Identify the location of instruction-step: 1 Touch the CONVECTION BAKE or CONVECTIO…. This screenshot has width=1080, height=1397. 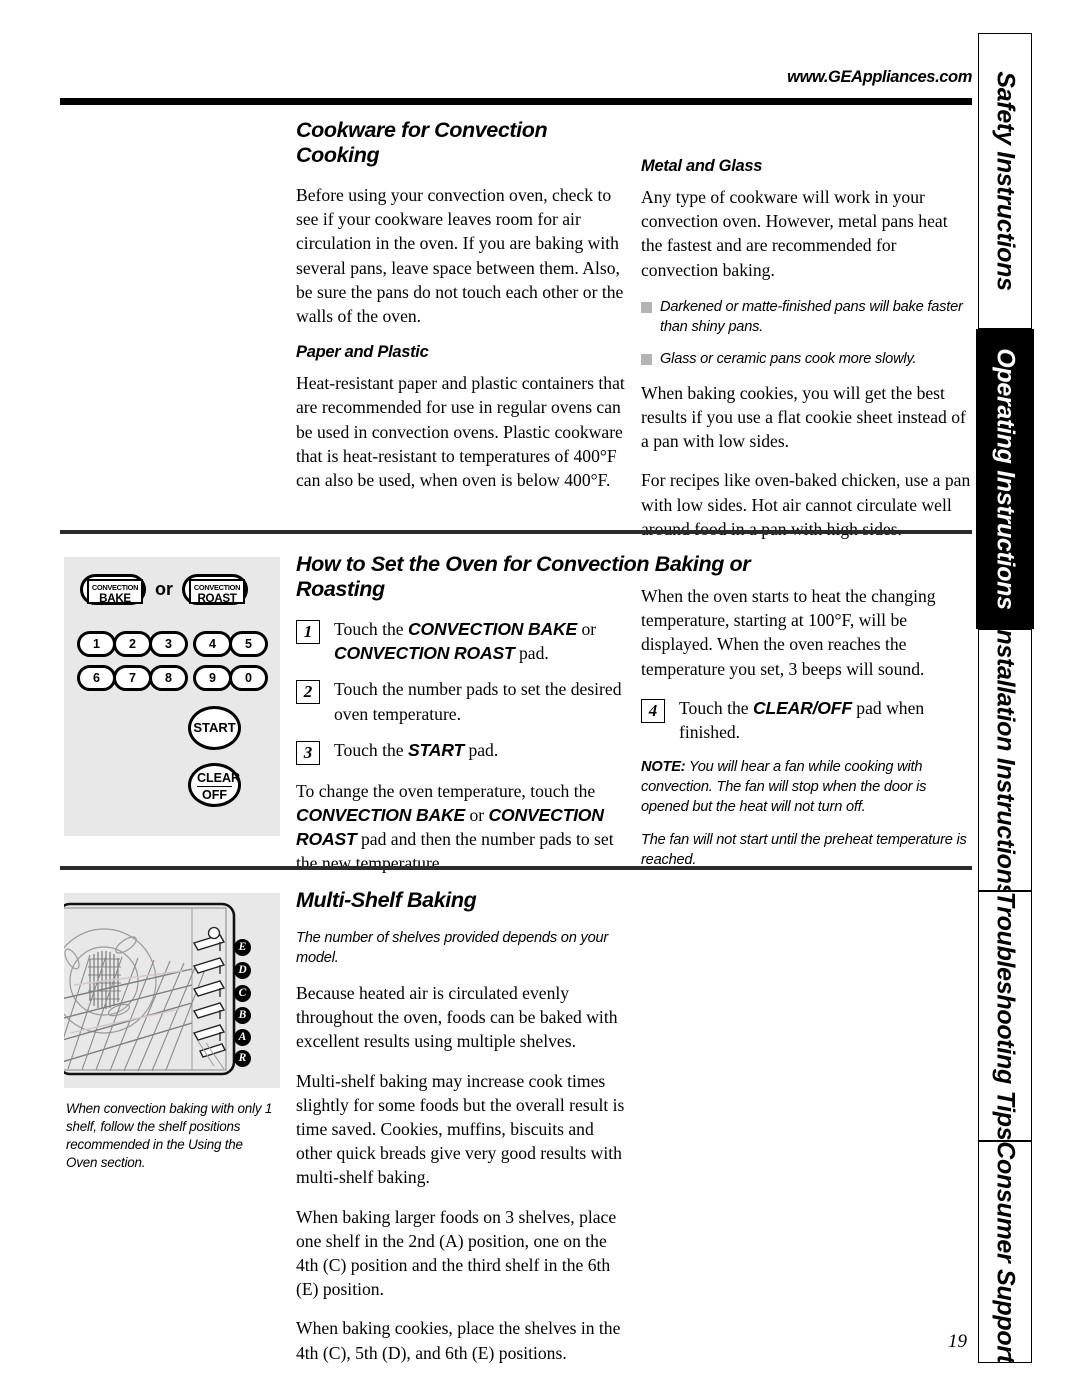
(461, 641).